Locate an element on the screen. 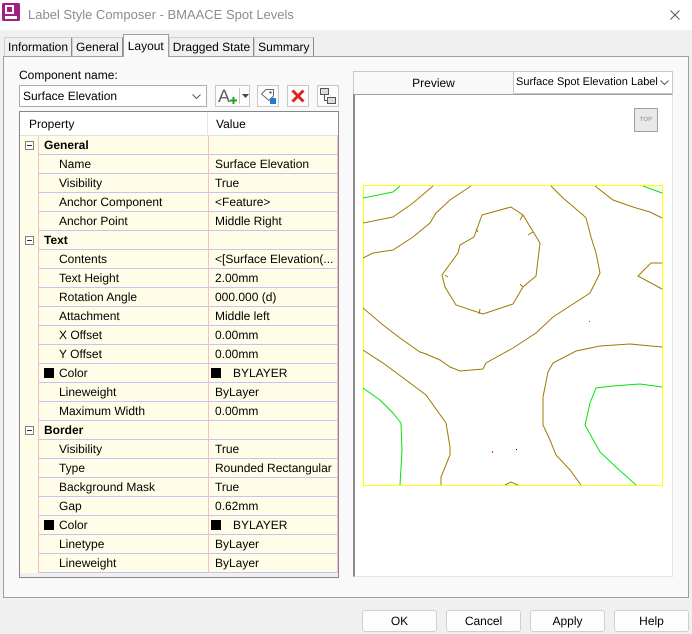 This screenshot has width=692, height=634. delete-button is located at coordinates (298, 96).